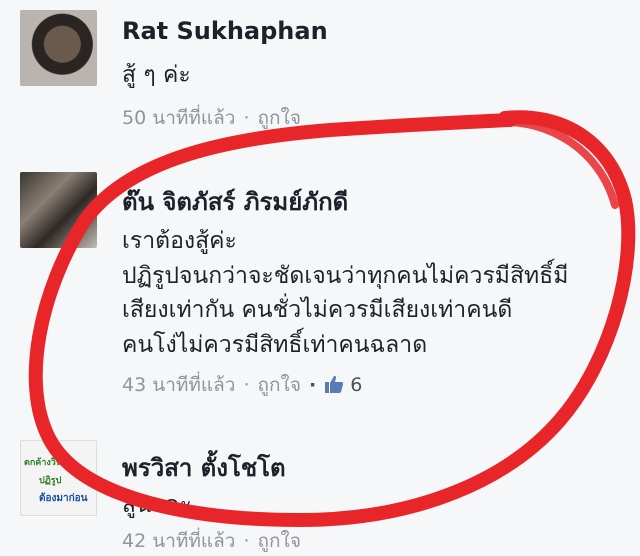 Image resolution: width=640 pixels, height=556 pixels. I want to click on commenter-name: Rat Sukhaphan, so click(225, 31).